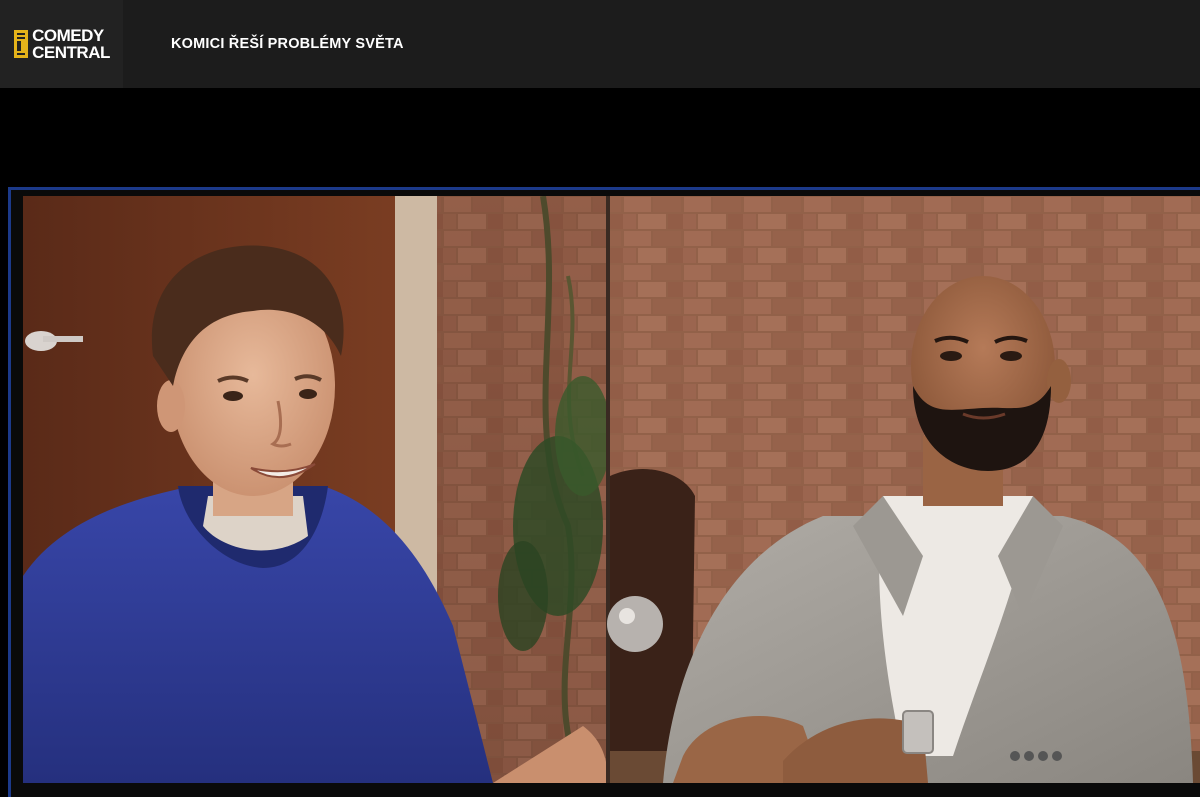  What do you see at coordinates (68, 35) in the screenshot?
I see `logo-line-1: COMEDY` at bounding box center [68, 35].